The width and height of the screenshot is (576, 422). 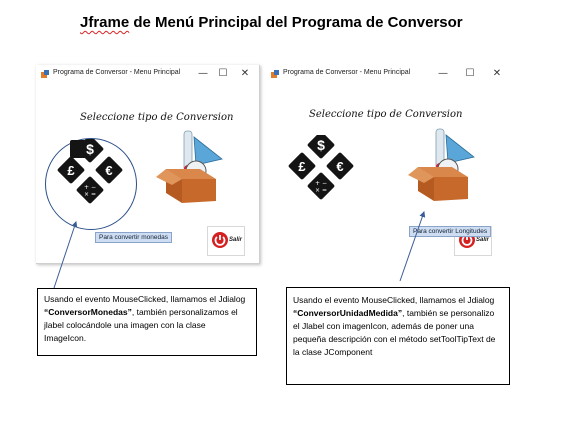 I want to click on note-dialog-name: “ConversorMonedas”, so click(x=88, y=312).